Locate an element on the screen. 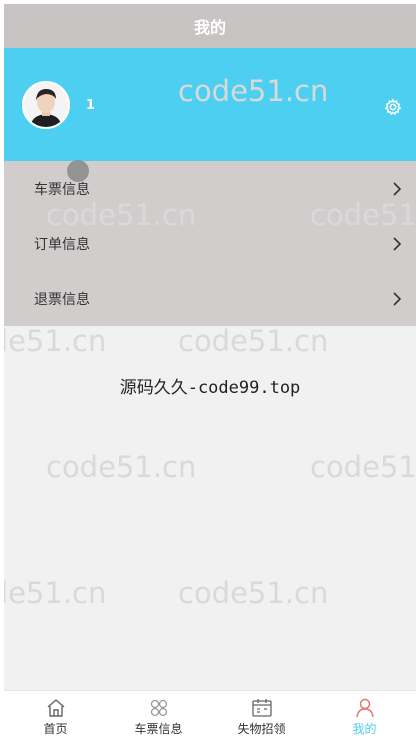 The height and width of the screenshot is (744, 416). menu-item-ticket-info: 车票信息 is located at coordinates (210, 188).